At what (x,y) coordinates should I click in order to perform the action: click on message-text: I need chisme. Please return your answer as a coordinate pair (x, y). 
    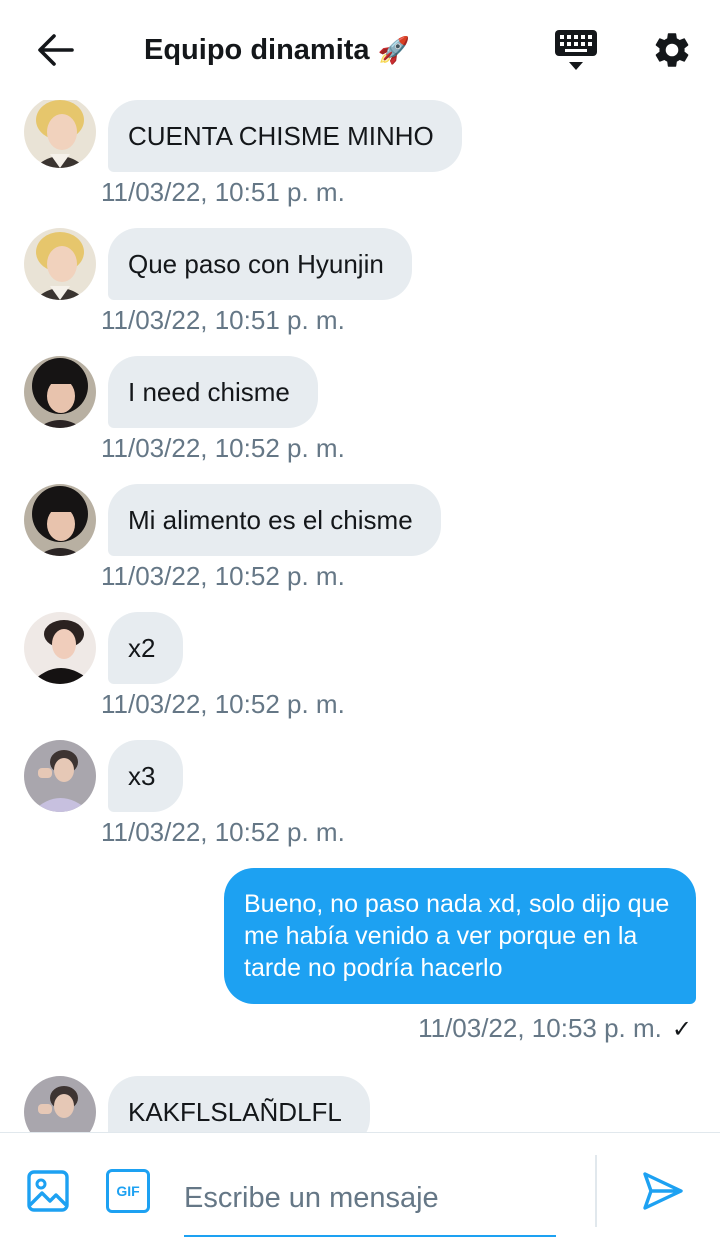
    Looking at the image, I should click on (209, 392).